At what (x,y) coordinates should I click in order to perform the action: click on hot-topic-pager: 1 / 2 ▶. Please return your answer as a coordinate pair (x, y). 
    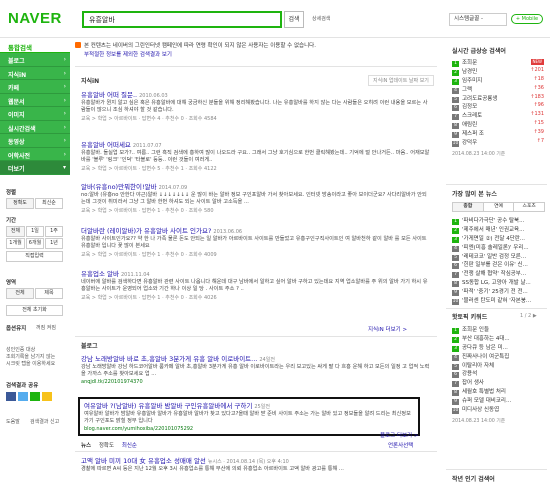
    Looking at the image, I should click on (528, 316).